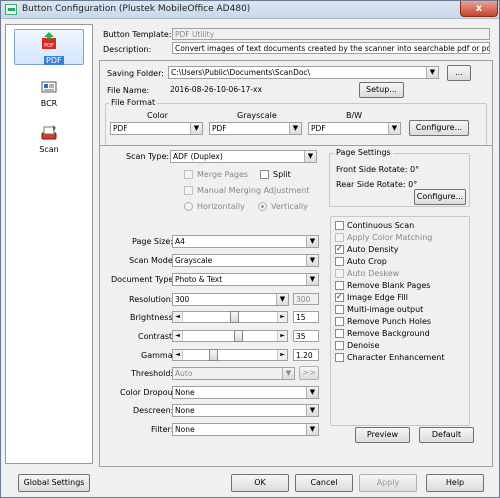 This screenshot has width=500, height=498. I want to click on filter-combo: None ▼, so click(245, 429).